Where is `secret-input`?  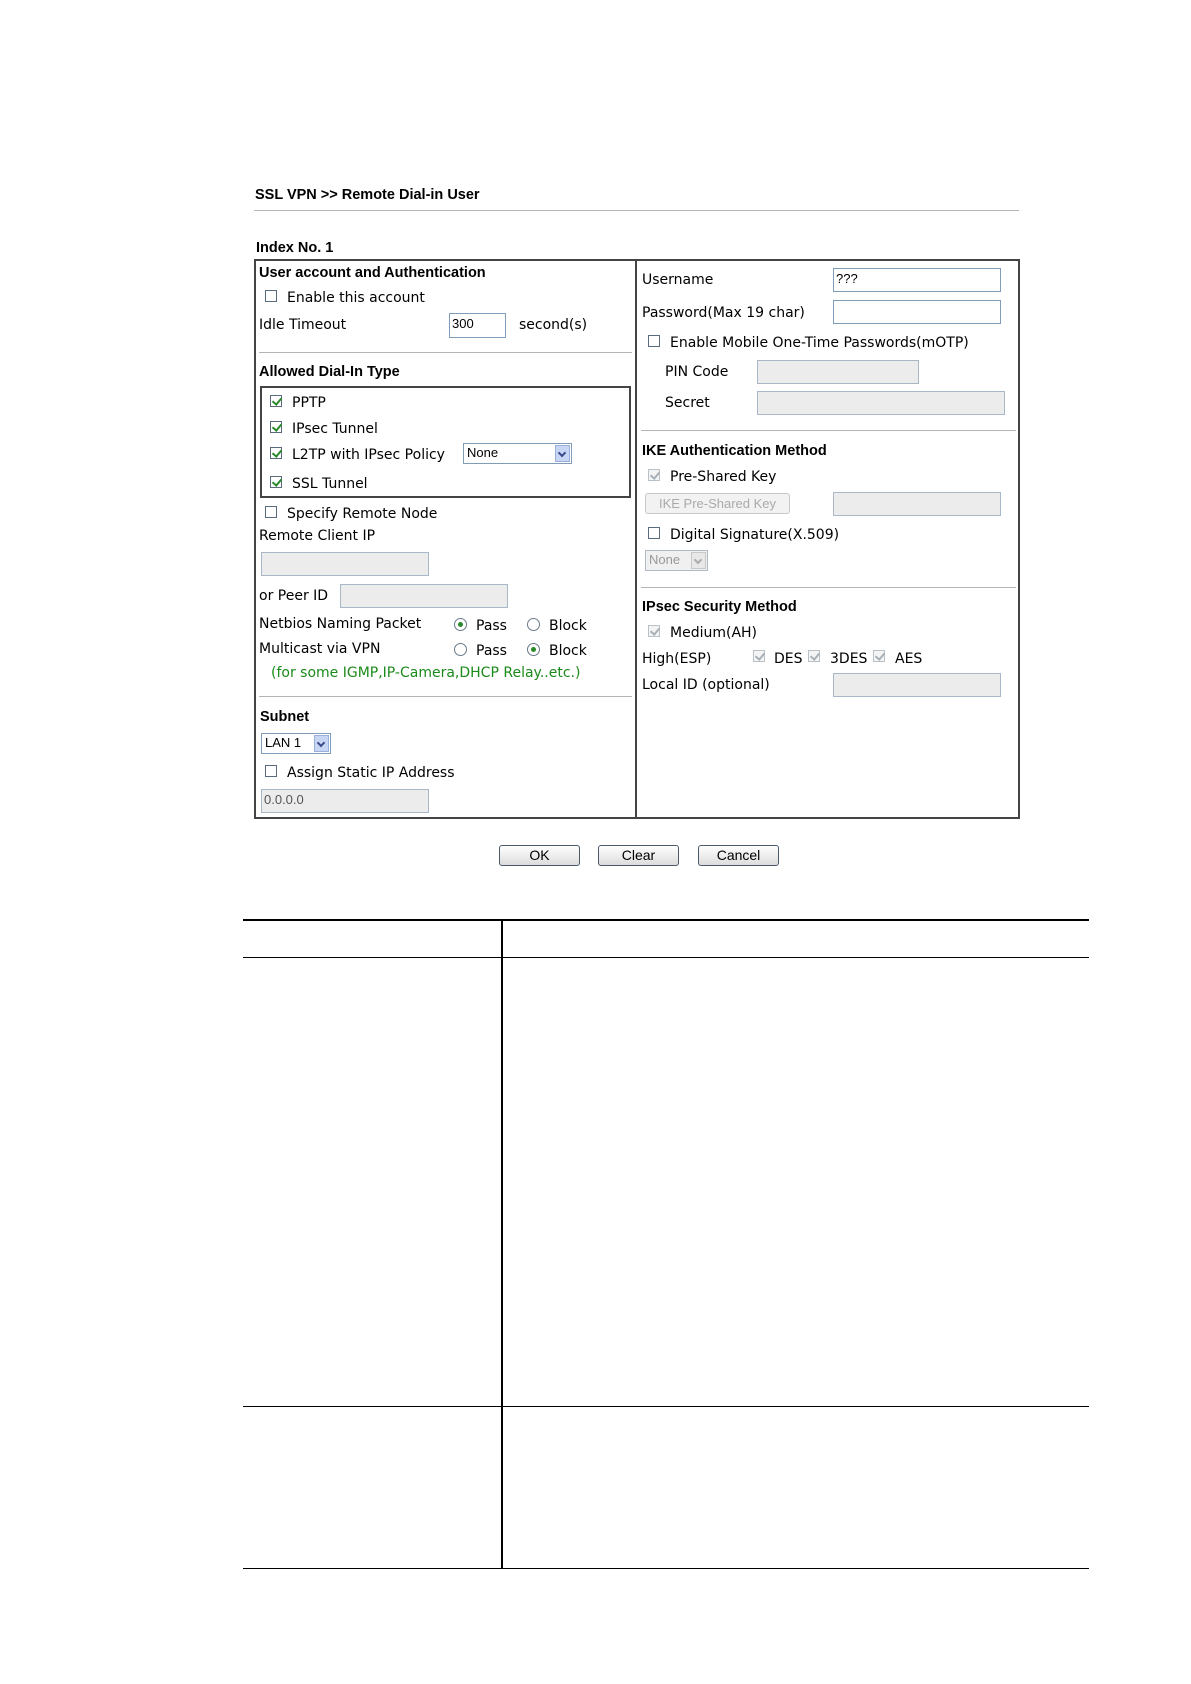 secret-input is located at coordinates (881, 403).